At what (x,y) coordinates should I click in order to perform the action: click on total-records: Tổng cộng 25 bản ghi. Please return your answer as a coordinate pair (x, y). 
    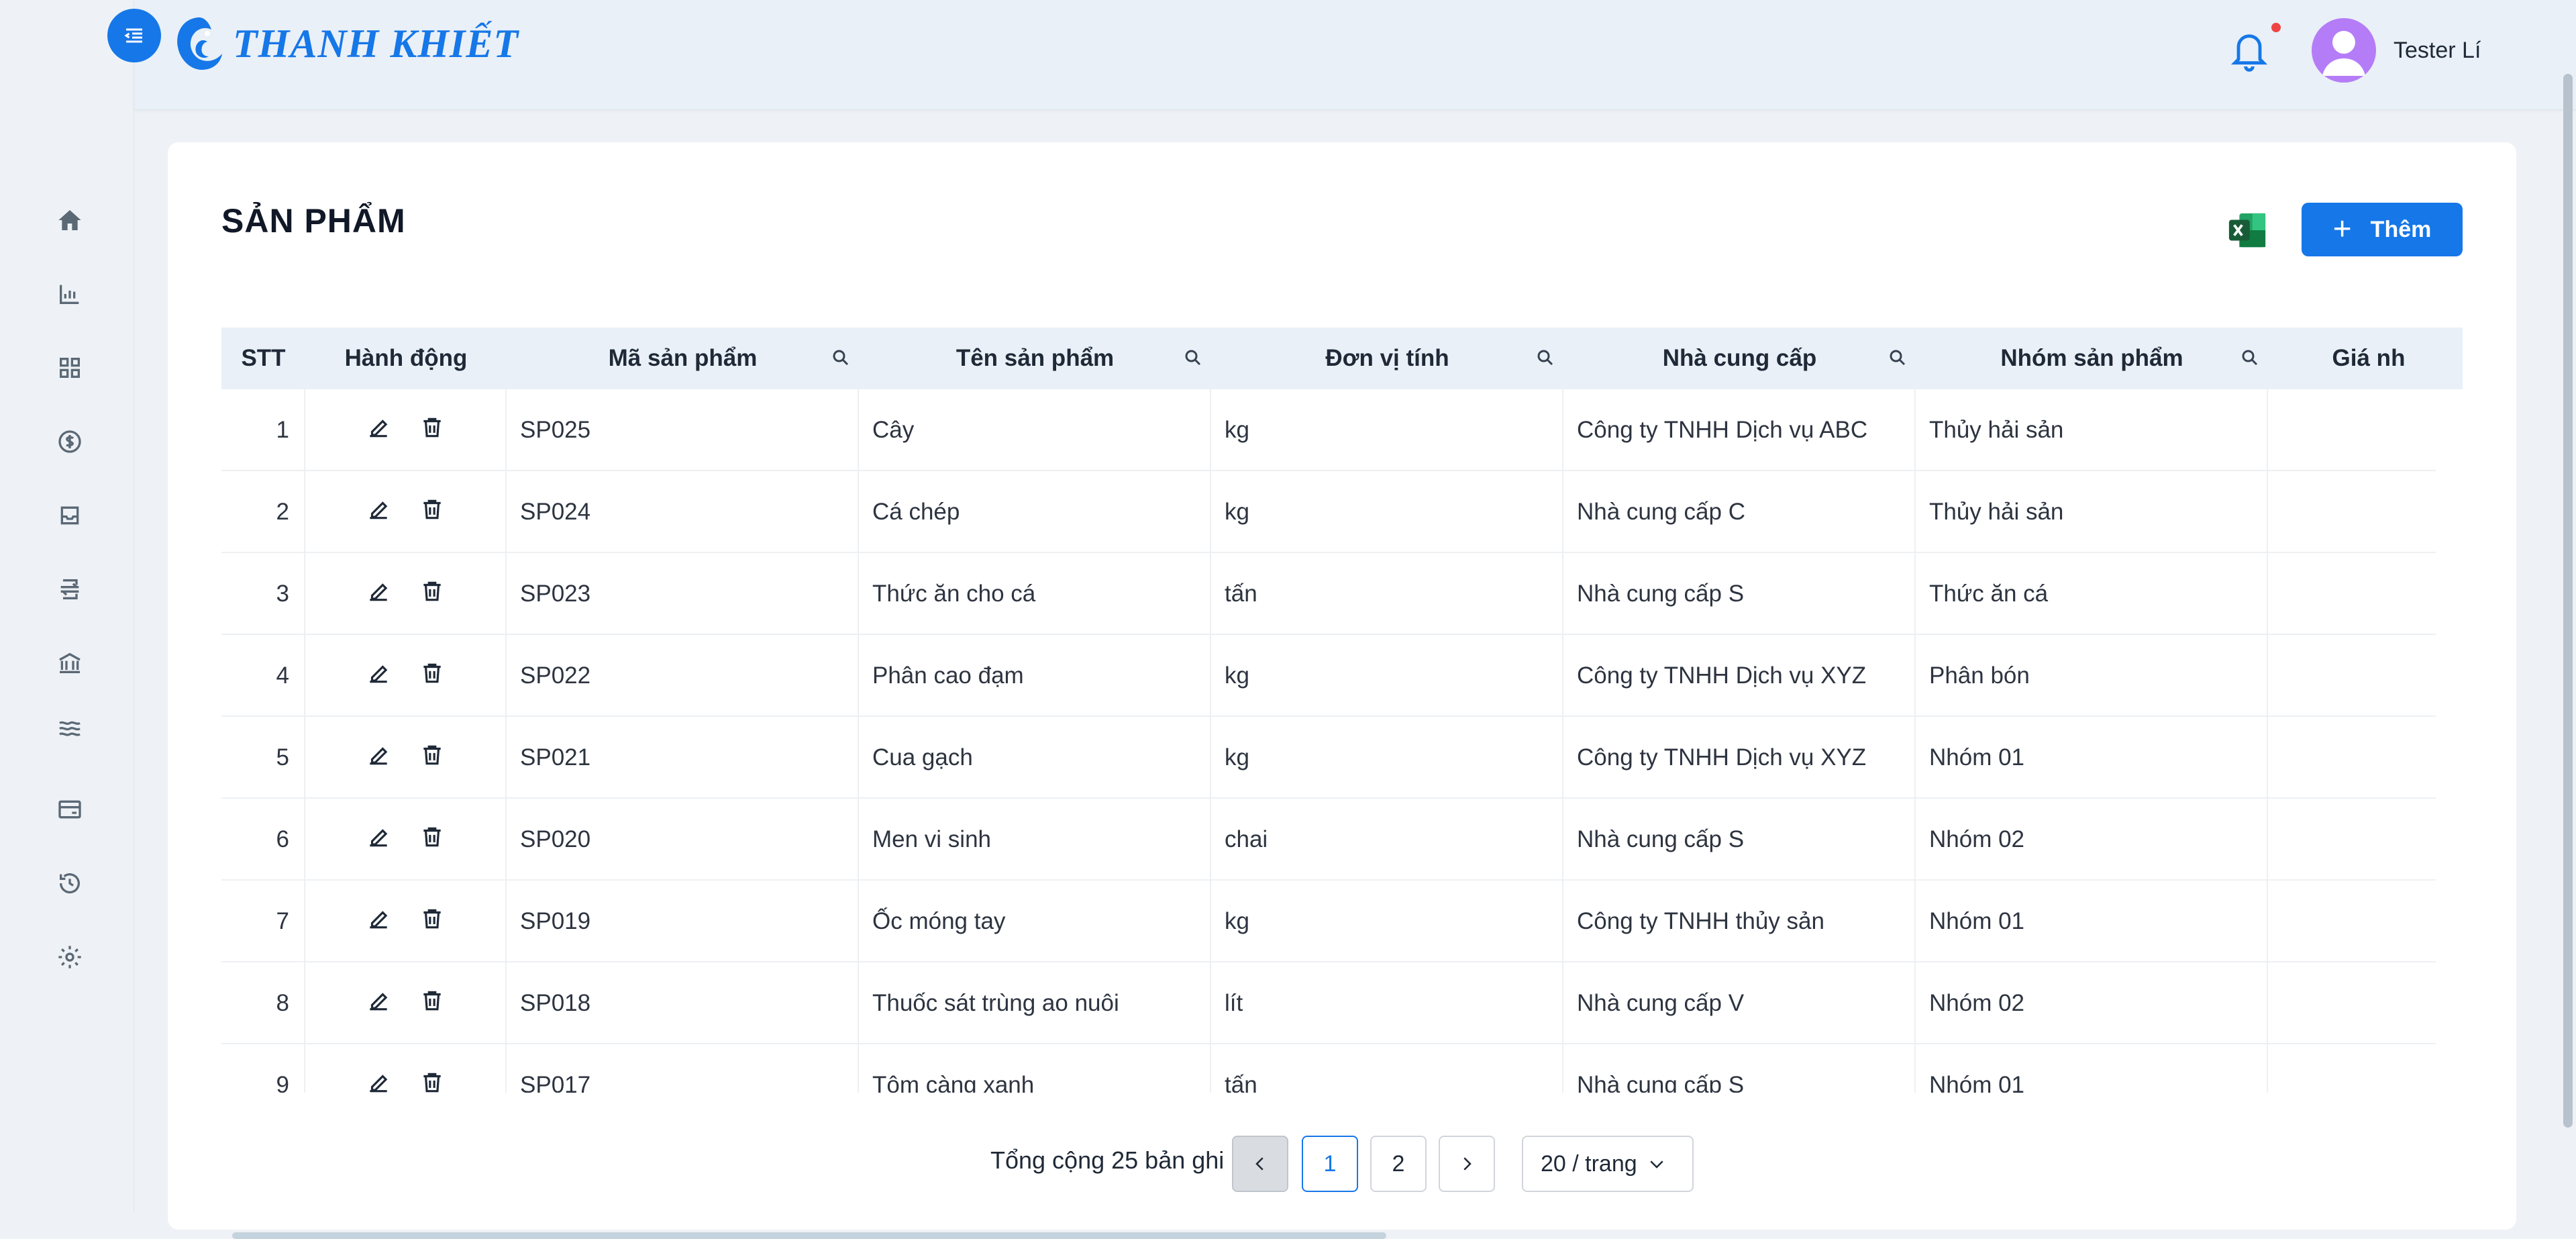
    Looking at the image, I should click on (1107, 1160).